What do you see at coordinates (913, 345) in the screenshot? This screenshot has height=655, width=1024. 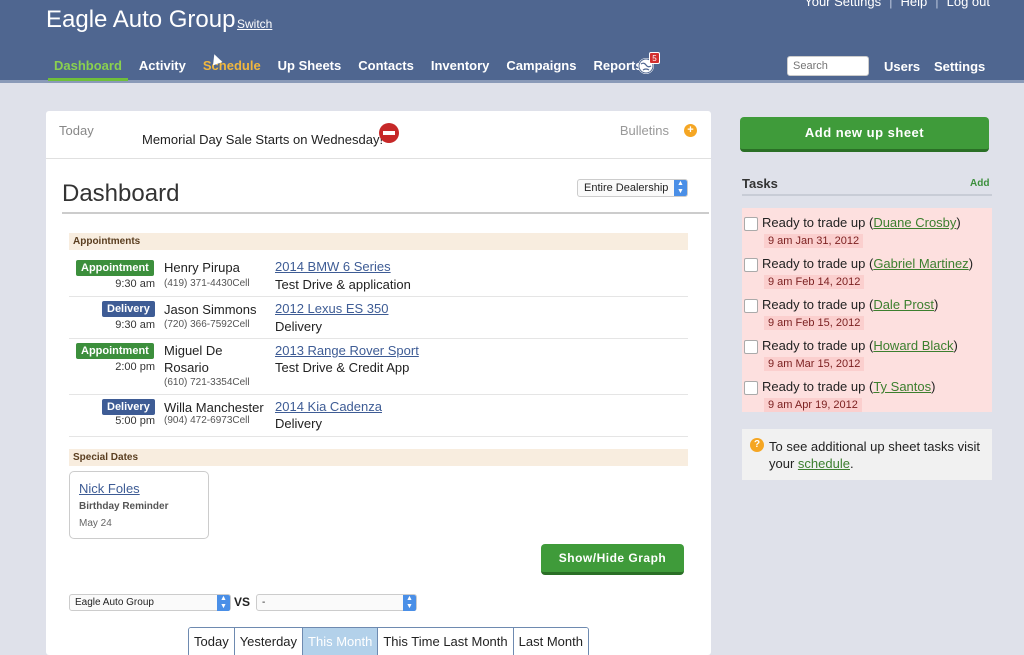 I see `task-contact-link: Howard Black` at bounding box center [913, 345].